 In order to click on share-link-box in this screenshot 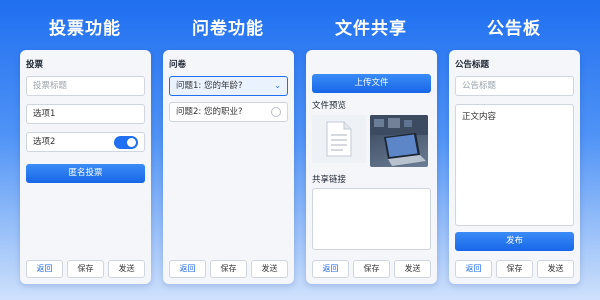, I will do `click(371, 219)`.